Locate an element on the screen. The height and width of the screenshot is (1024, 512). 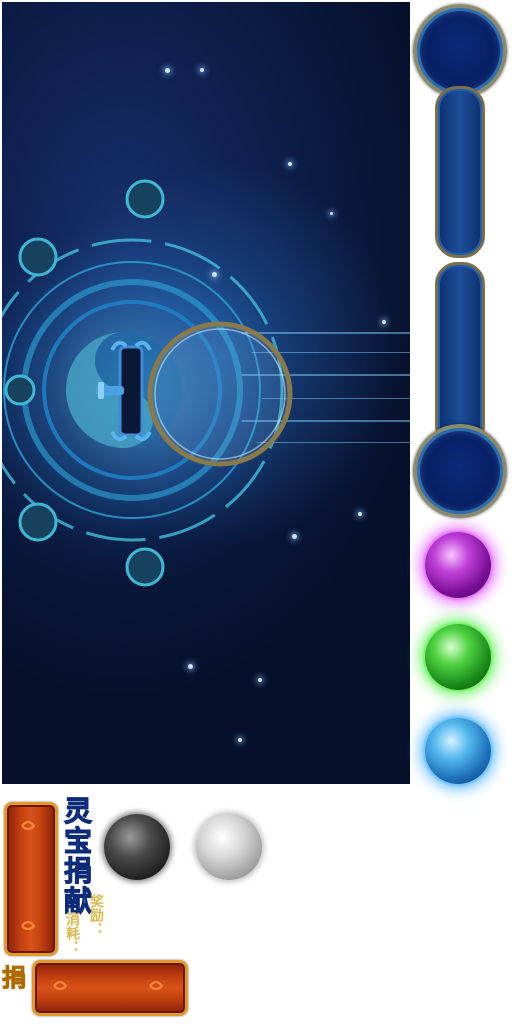
bottom-knob is located at coordinates (460, 471).